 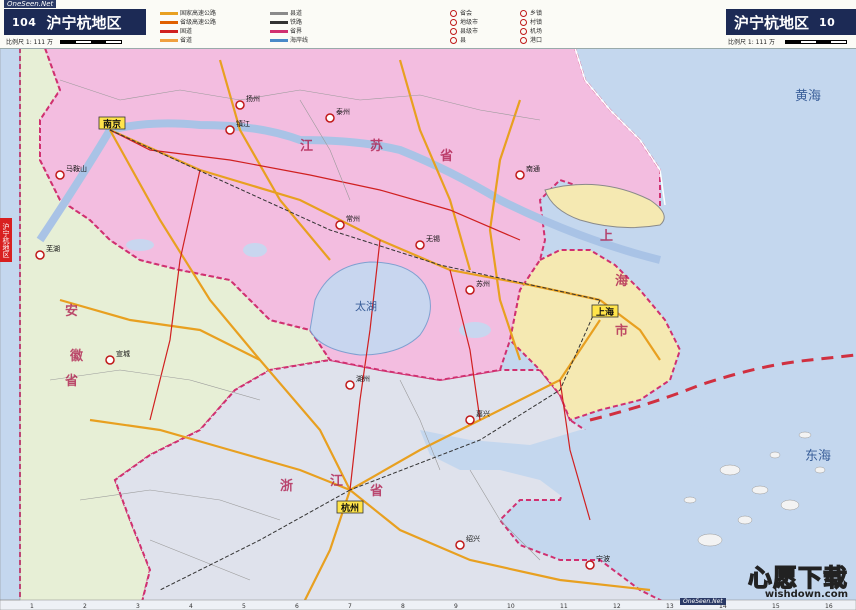 I want to click on city-2: 杭州, so click(x=350, y=507).